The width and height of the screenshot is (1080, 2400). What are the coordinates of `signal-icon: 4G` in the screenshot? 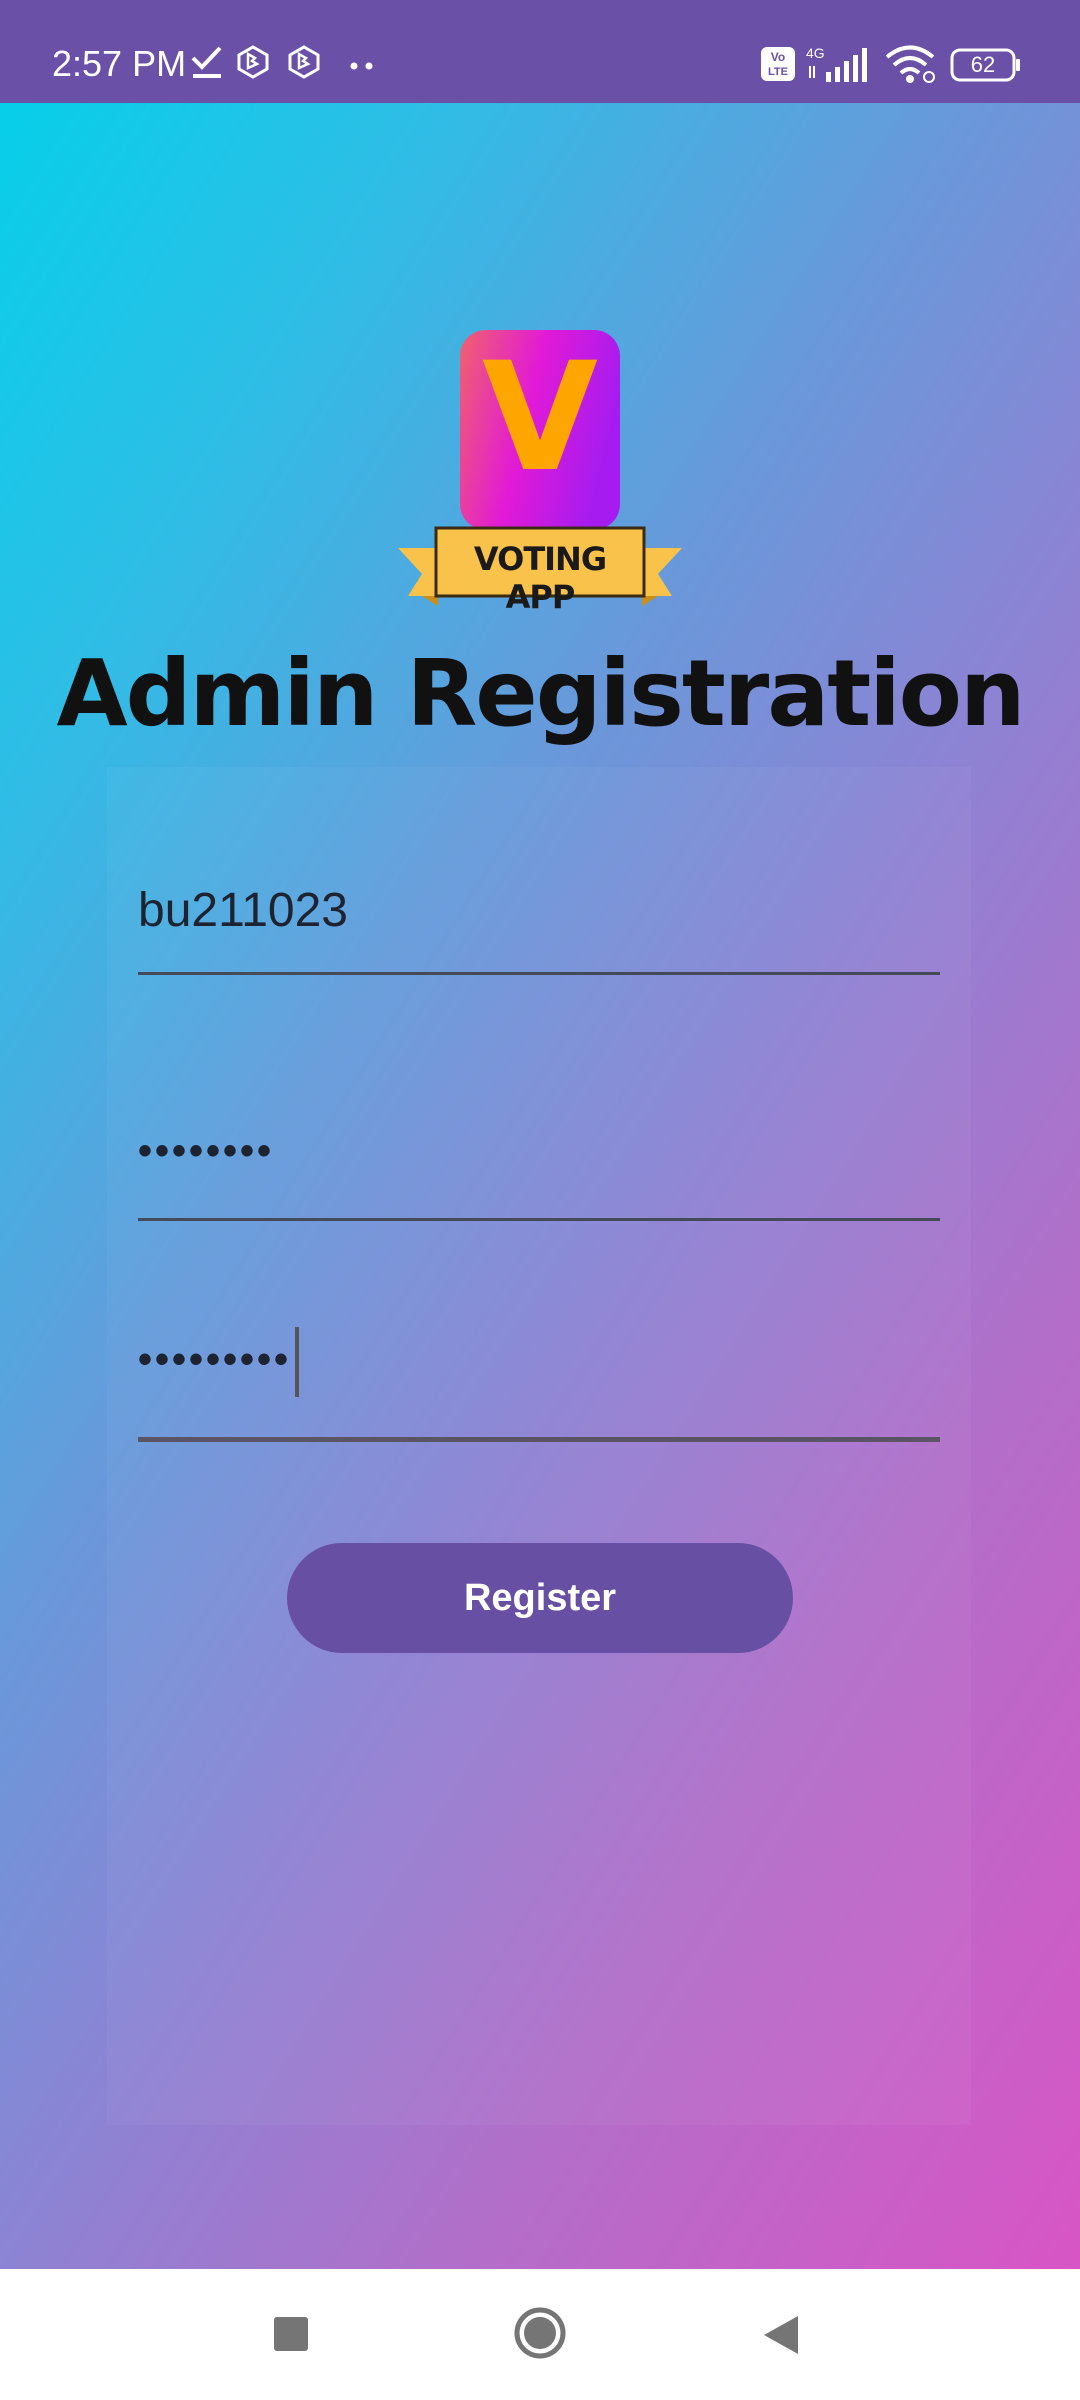 It's located at (839, 66).